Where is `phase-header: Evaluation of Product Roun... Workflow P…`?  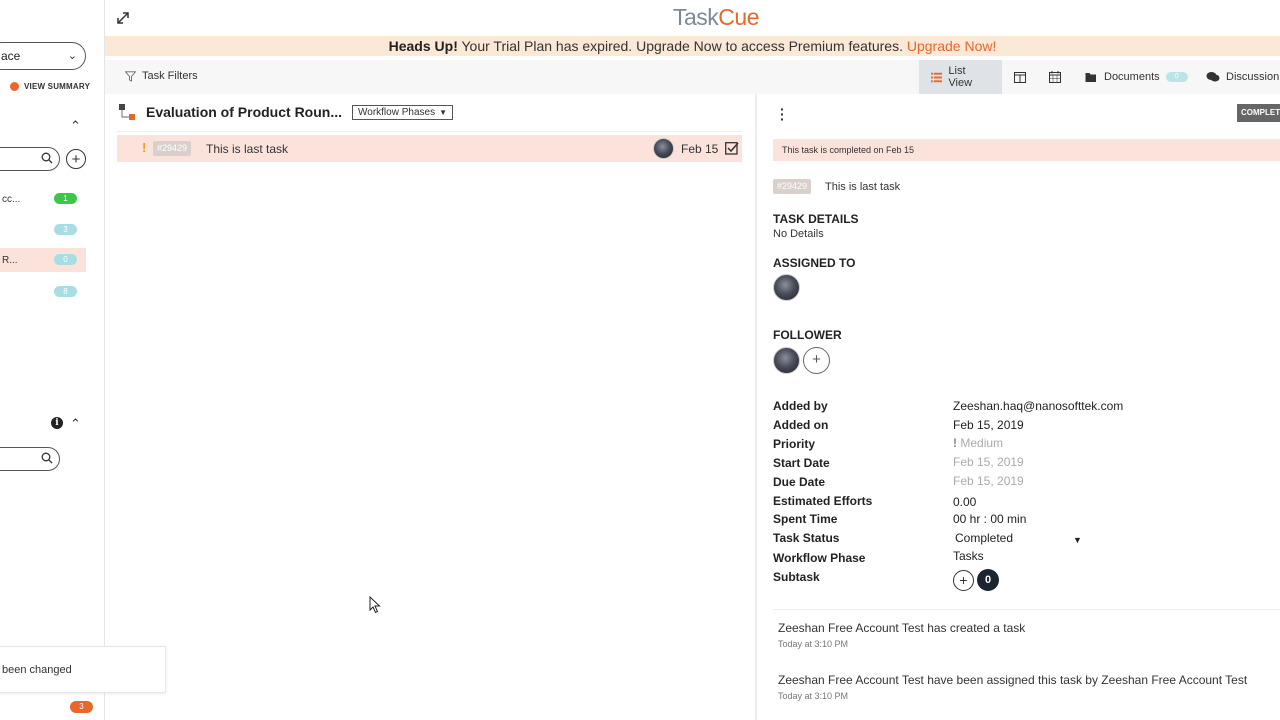 phase-header: Evaluation of Product Roun... Workflow P… is located at coordinates (286, 112).